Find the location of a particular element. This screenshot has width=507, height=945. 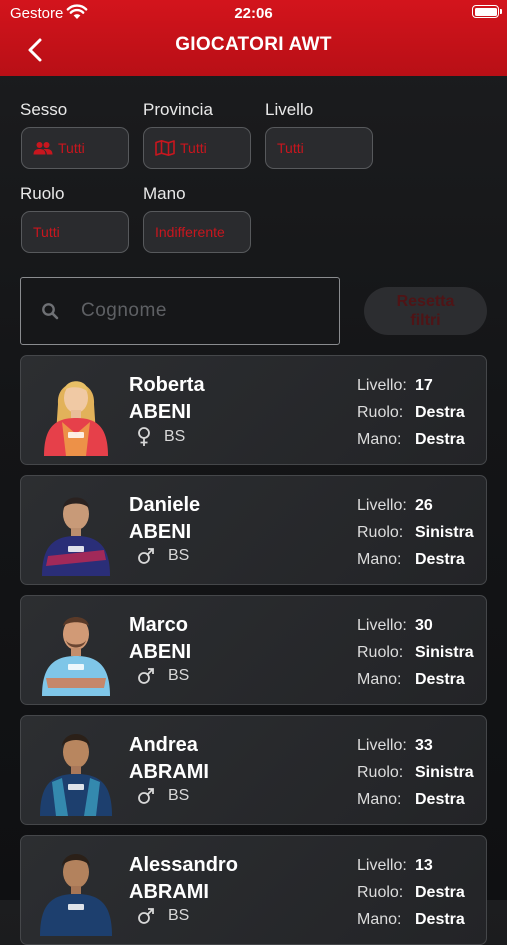

app-header: Gestore 22:06 GIOCATORI AWT is located at coordinates (253, 38).